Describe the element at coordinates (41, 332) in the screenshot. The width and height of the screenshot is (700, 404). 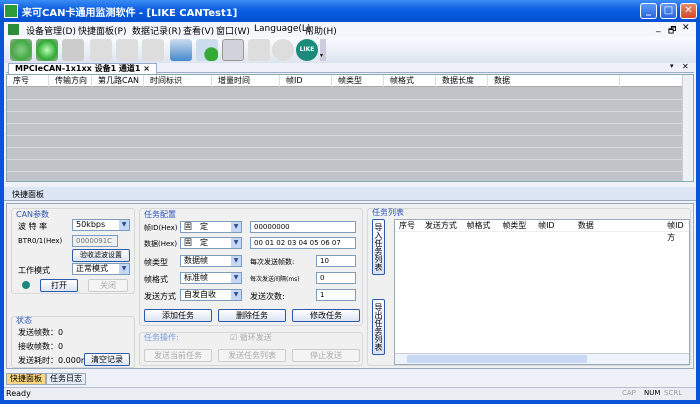
I see `sent-count: 发送帧数：0` at that location.